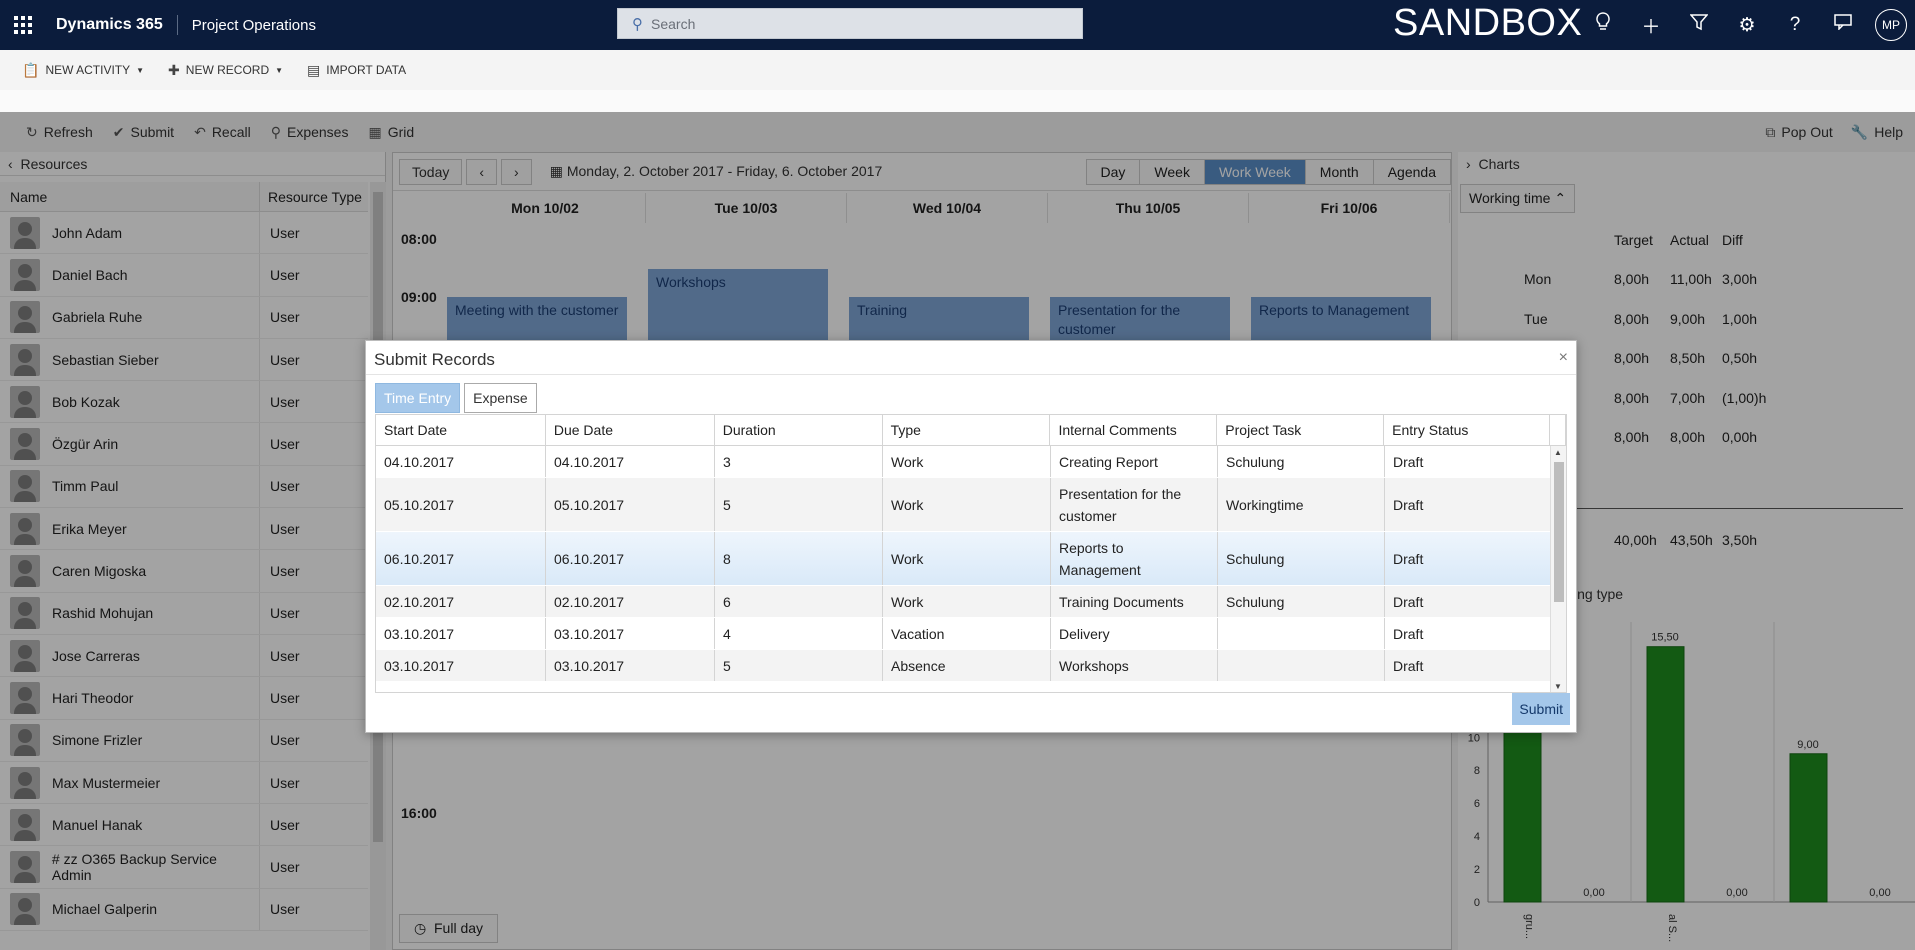 Image resolution: width=1915 pixels, height=950 pixels. Describe the element at coordinates (637, 24) in the screenshot. I see `search-icon: ⚲` at that location.